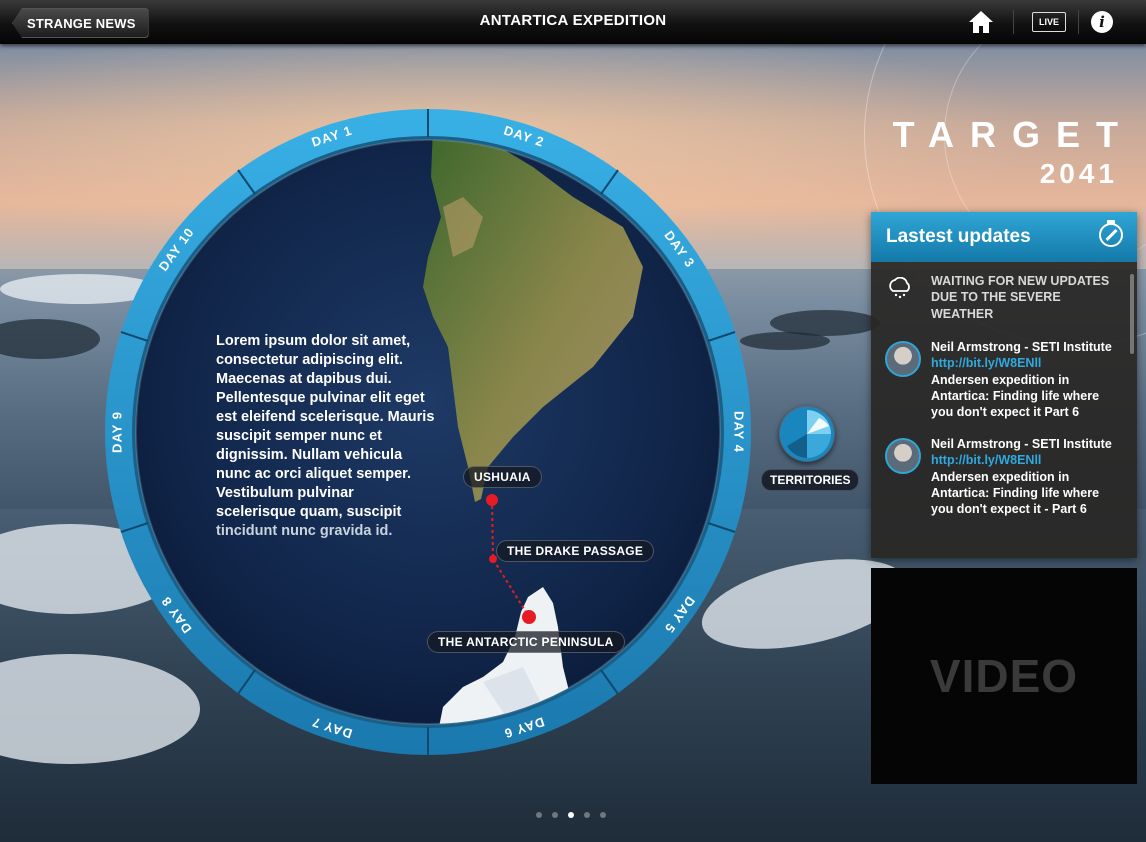 The height and width of the screenshot is (842, 1146). Describe the element at coordinates (493, 559) in the screenshot. I see `route-marker-drake` at that location.